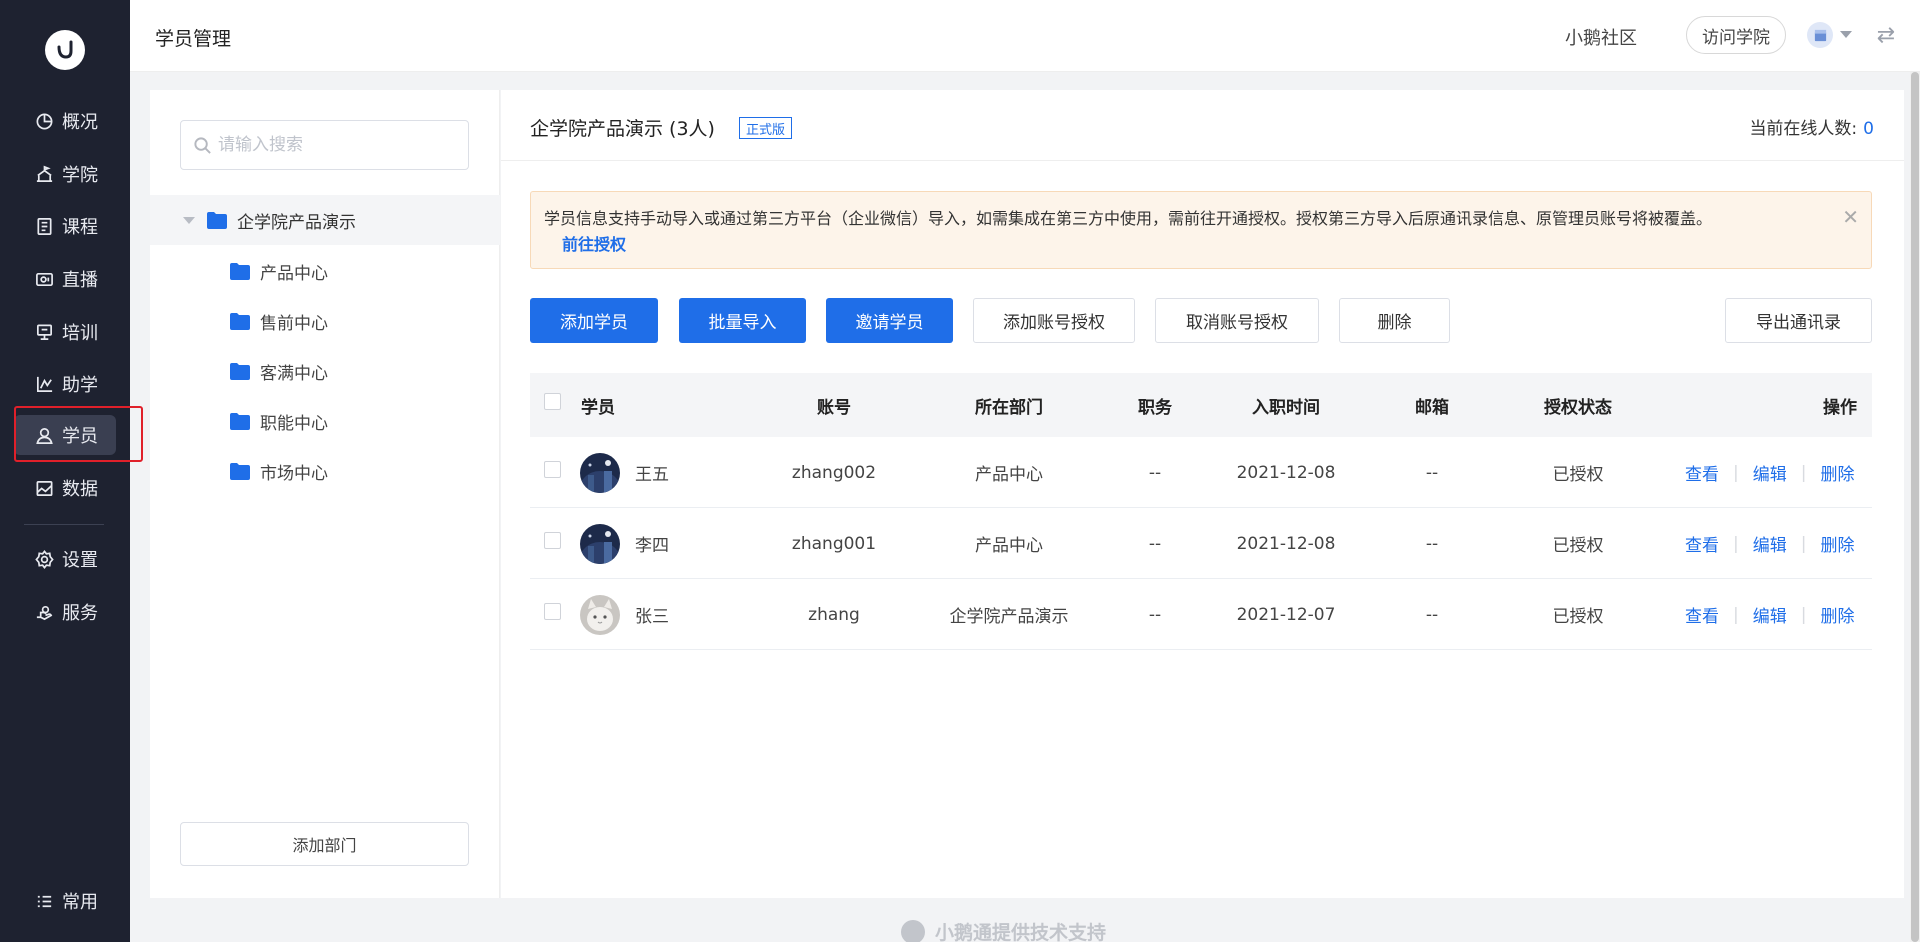  What do you see at coordinates (1286, 407) in the screenshot?
I see `col-join-date: 入职时间` at bounding box center [1286, 407].